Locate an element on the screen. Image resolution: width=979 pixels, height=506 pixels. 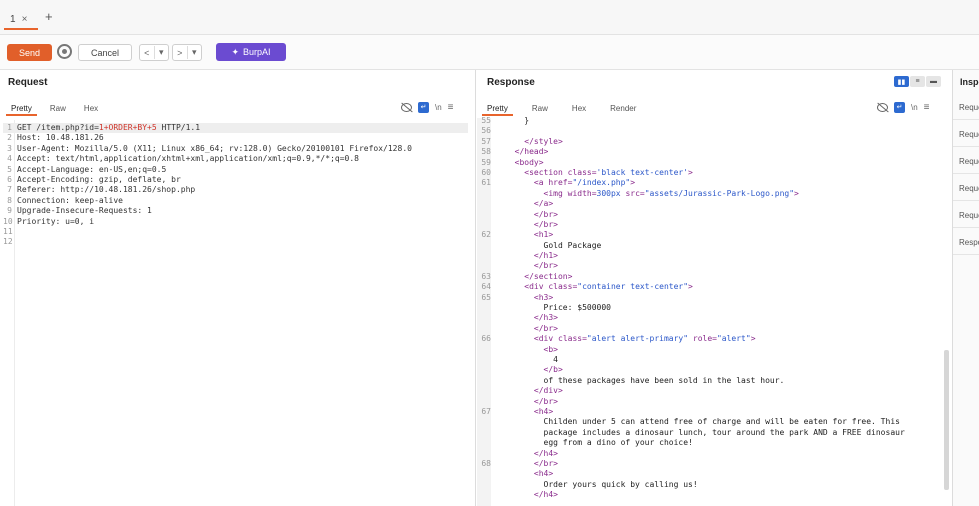
line-number: 56 is located at coordinates (486, 131).